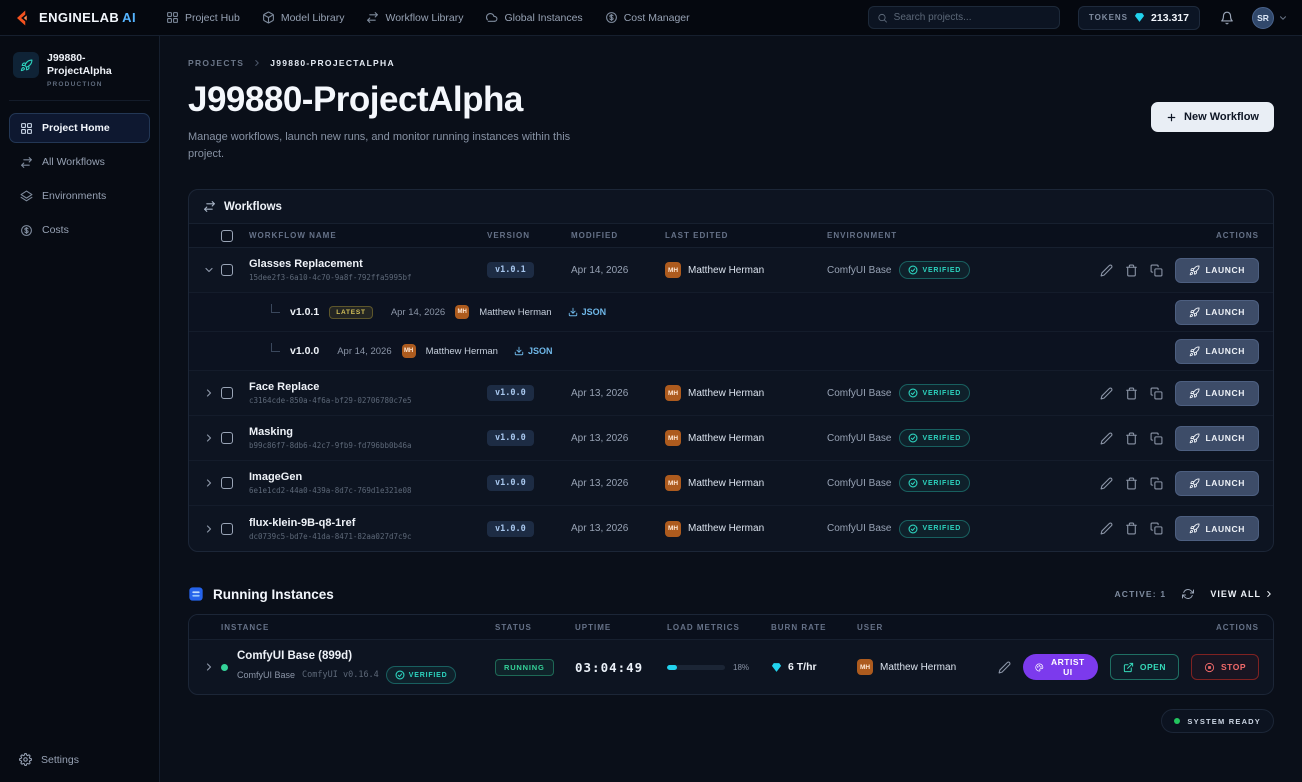 The image size is (1302, 782). I want to click on tokens-balance: TOKENS 213.317, so click(1138, 17).